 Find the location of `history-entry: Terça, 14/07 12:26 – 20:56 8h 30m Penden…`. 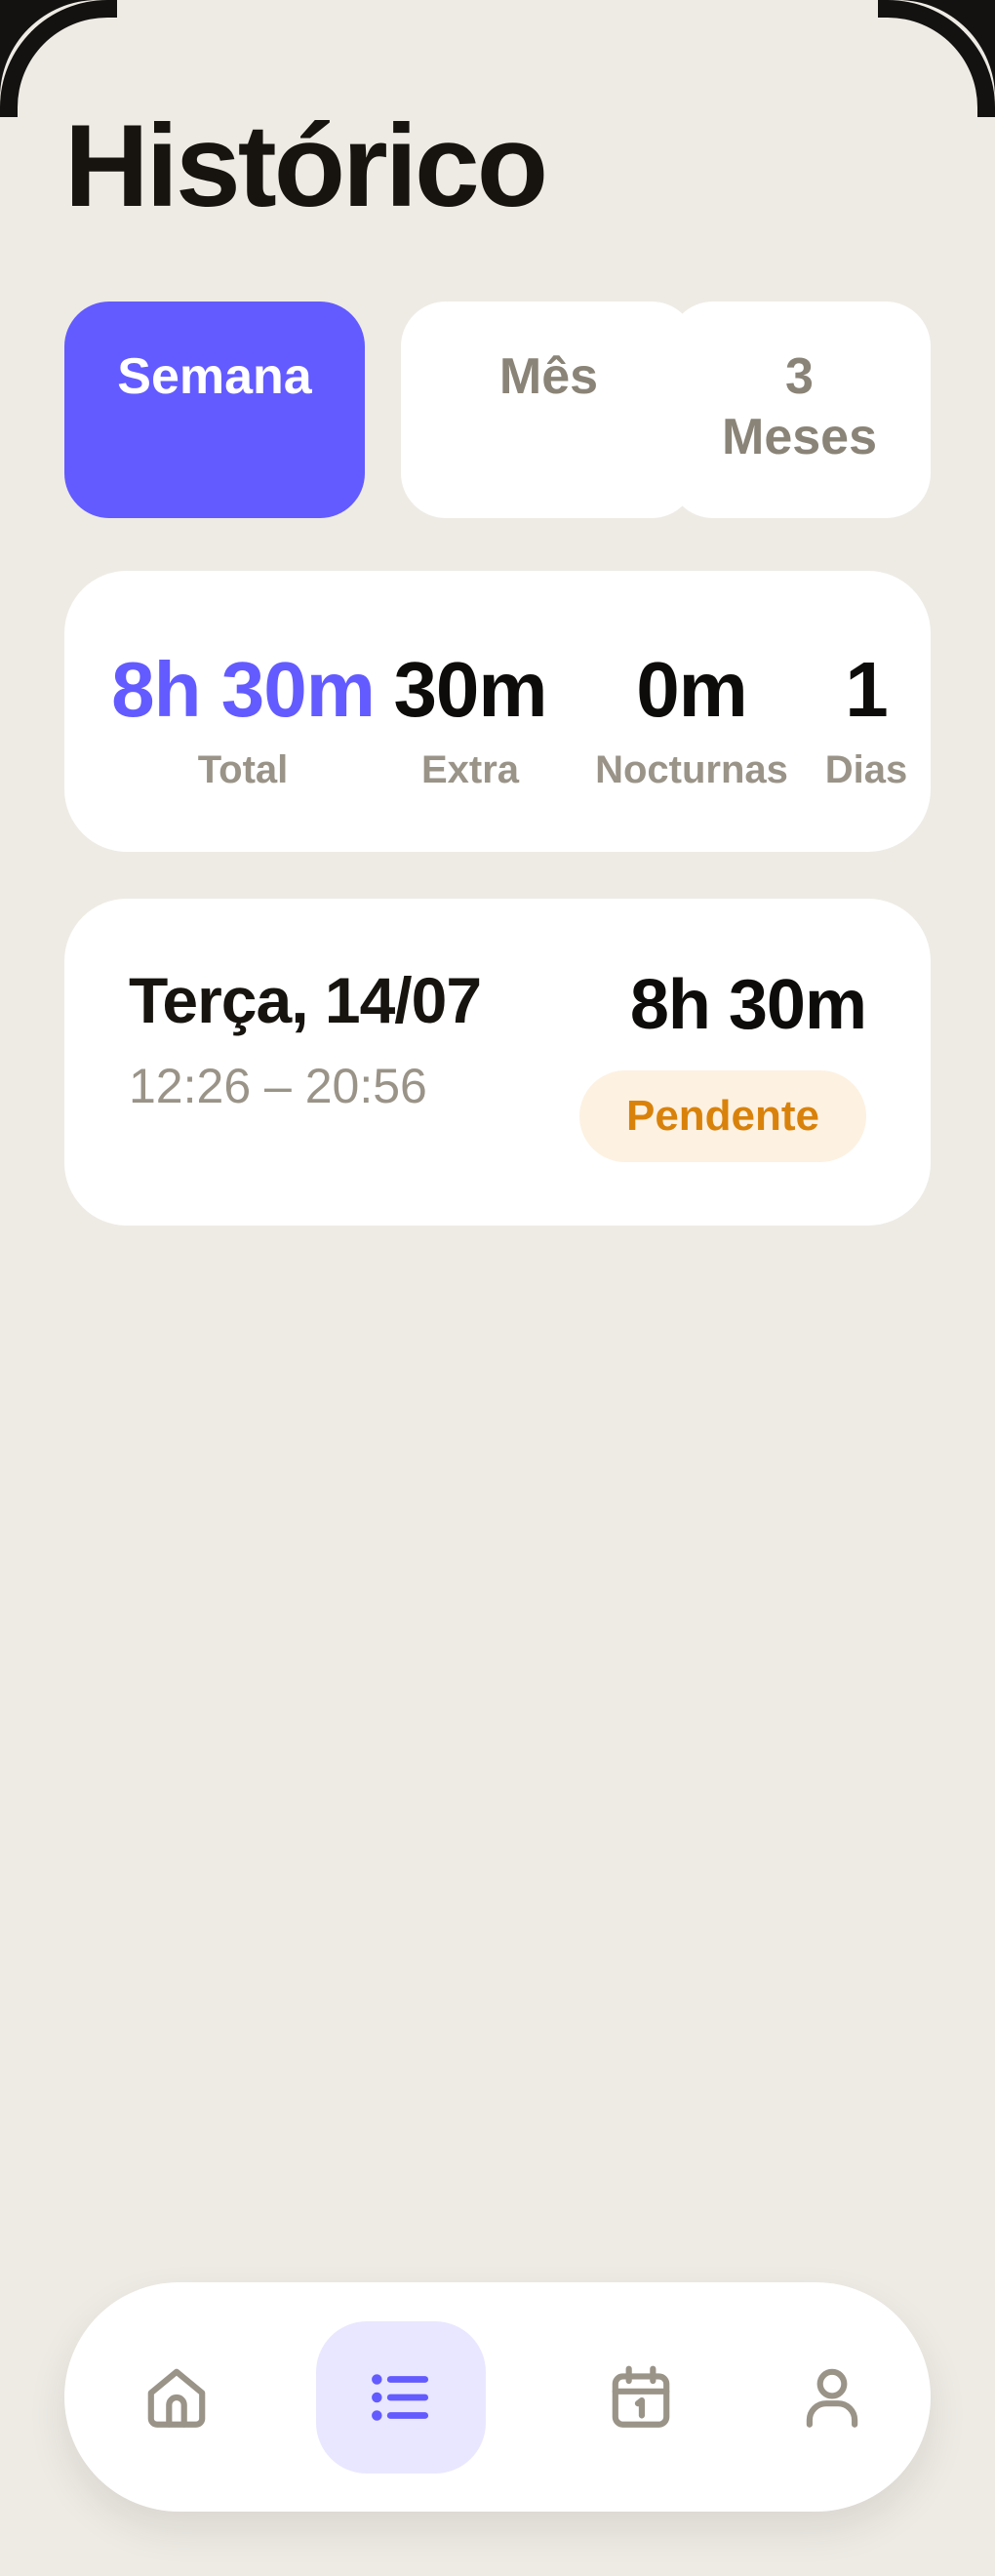

history-entry: Terça, 14/07 12:26 – 20:56 8h 30m Penden… is located at coordinates (497, 1062).